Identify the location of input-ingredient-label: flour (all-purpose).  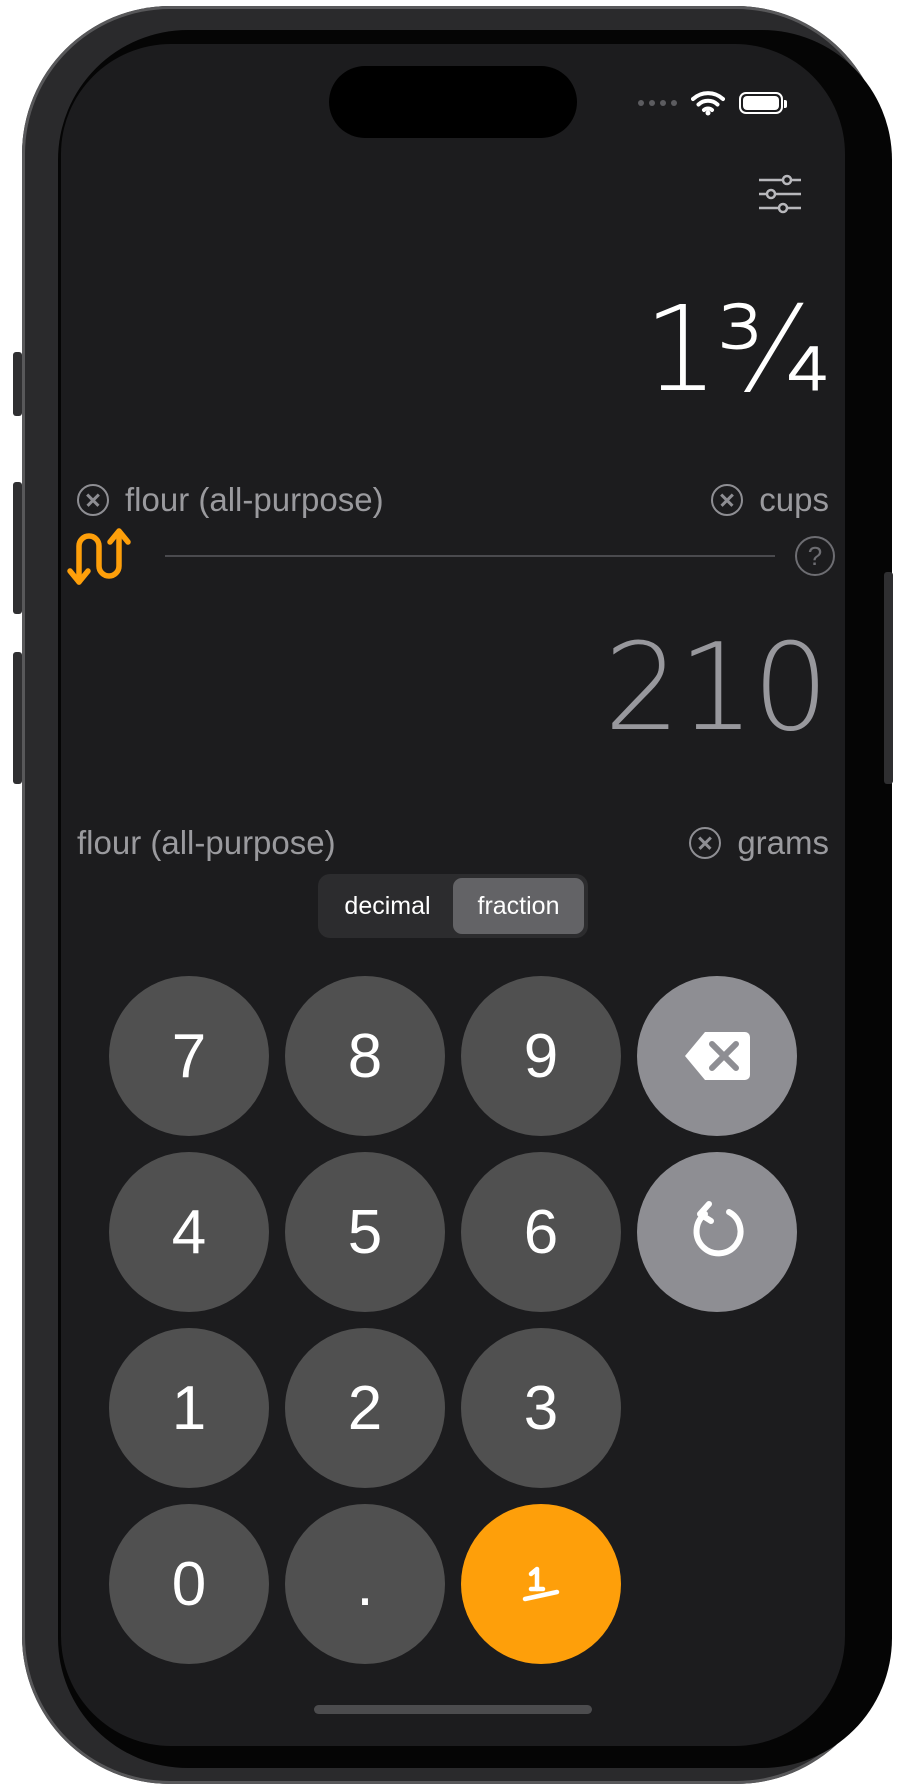
(254, 499).